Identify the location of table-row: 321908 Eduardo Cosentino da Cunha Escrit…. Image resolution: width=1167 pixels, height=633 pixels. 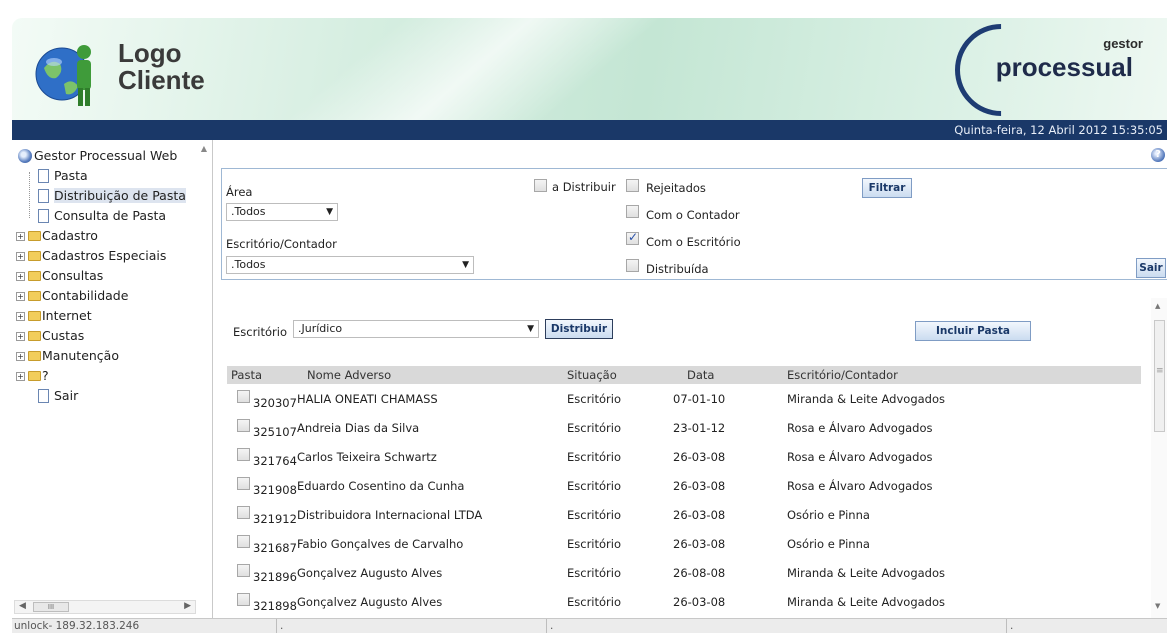
(684, 485).